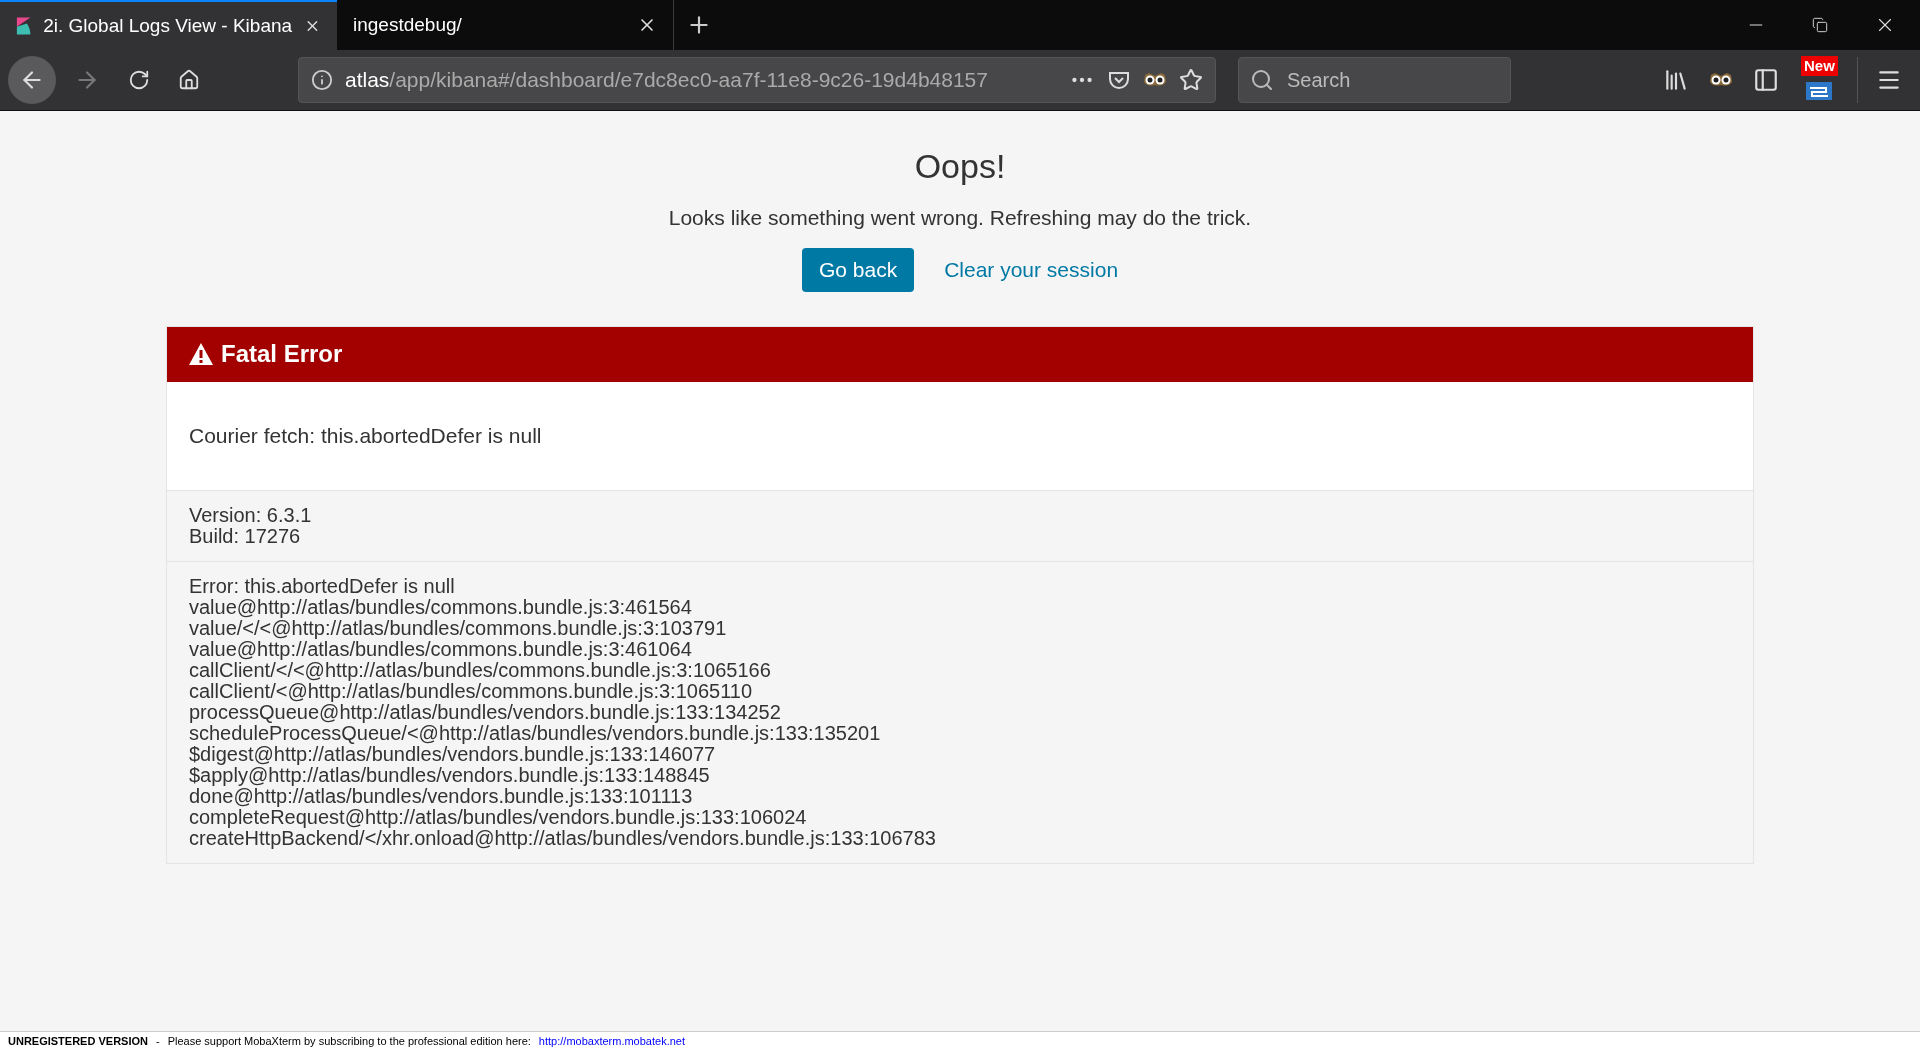 Image resolution: width=1920 pixels, height=1051 pixels. What do you see at coordinates (449, 775) in the screenshot?
I see `stack-trace-line: $apply@http://atlas/bundles/vendors.bundle.js:133:148845` at bounding box center [449, 775].